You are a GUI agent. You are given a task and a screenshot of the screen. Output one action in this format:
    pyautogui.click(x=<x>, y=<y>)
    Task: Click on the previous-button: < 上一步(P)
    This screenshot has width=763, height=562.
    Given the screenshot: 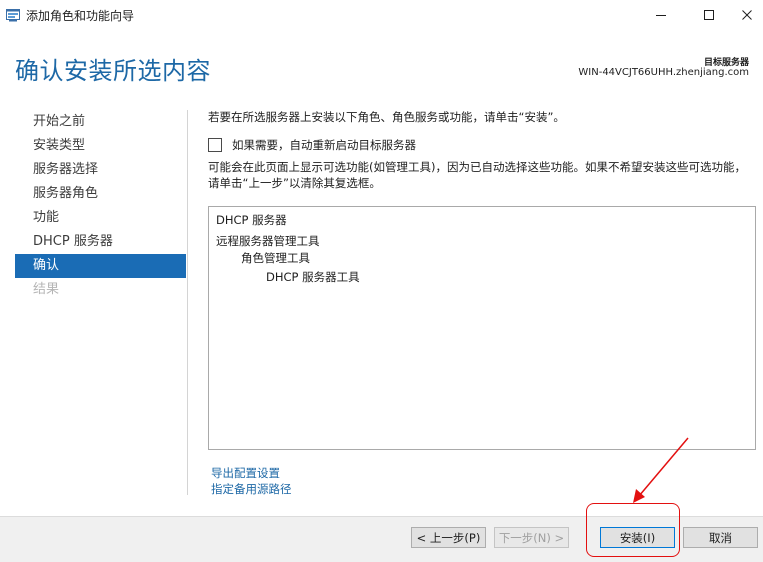 What is the action you would take?
    pyautogui.click(x=448, y=537)
    